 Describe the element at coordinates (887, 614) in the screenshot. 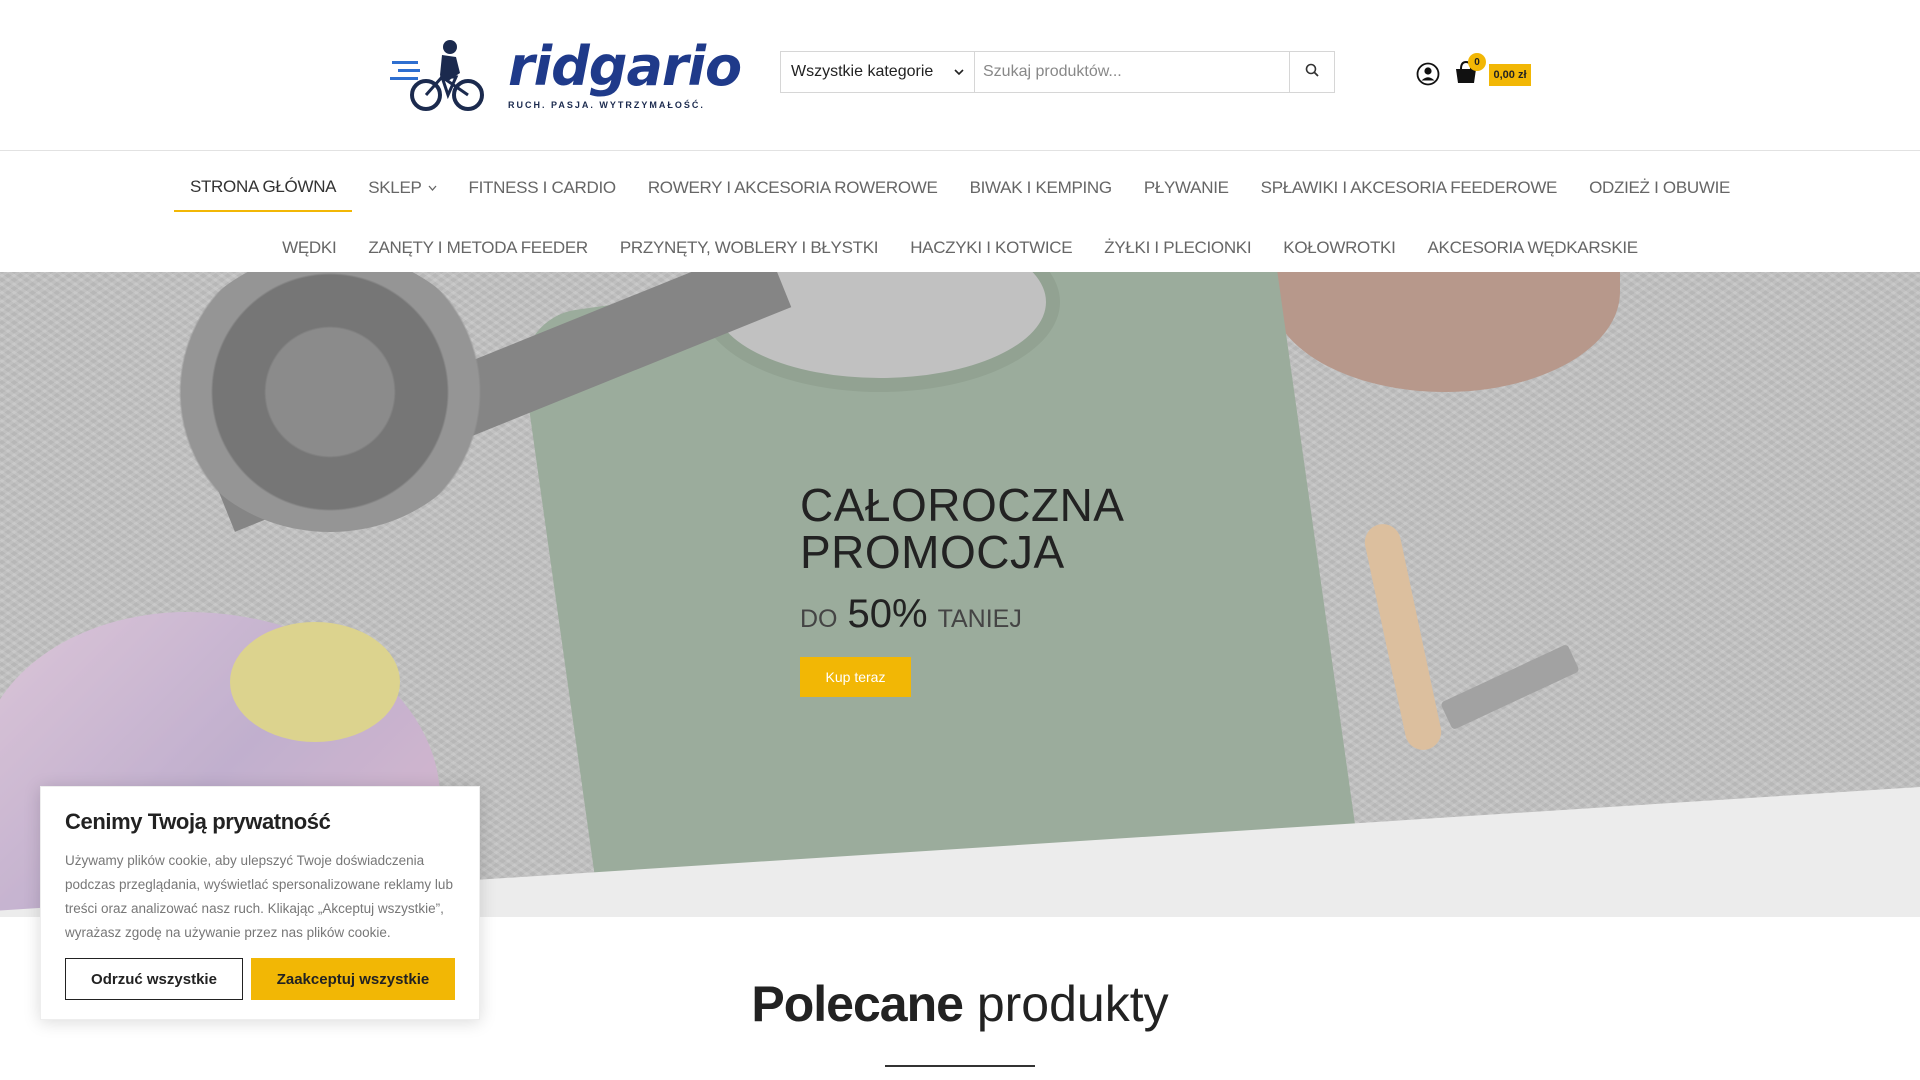

I see `hero-sub-value: 50%` at that location.